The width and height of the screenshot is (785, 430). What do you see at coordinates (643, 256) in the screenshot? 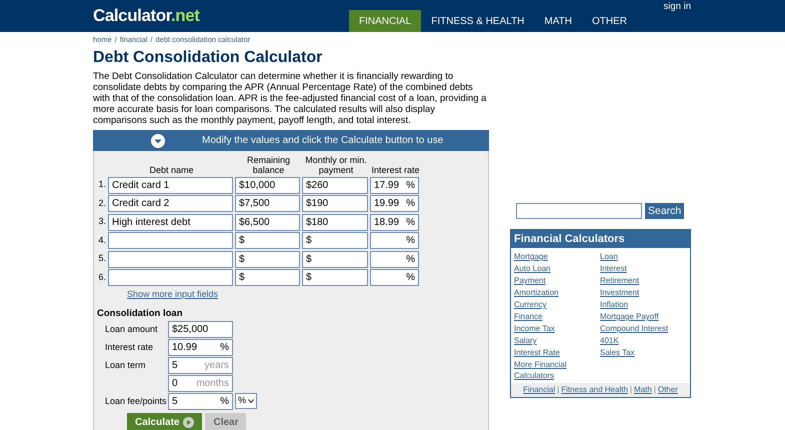
I see `calculator-link: Loan` at bounding box center [643, 256].